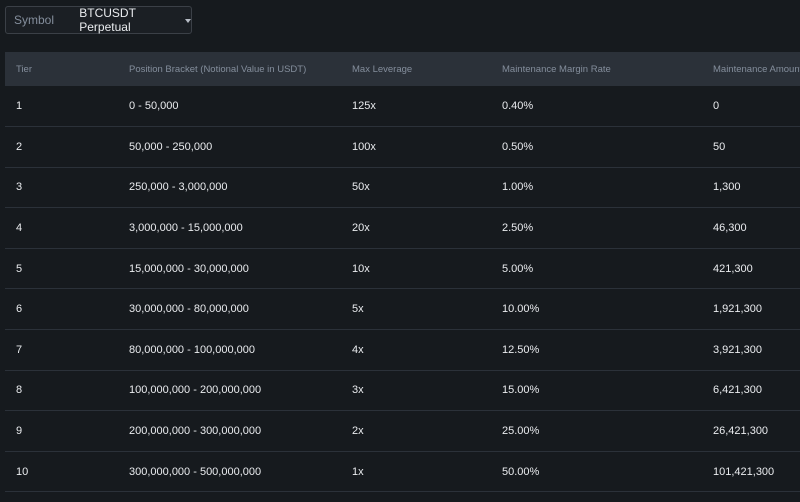 The image size is (800, 502). Describe the element at coordinates (19, 106) in the screenshot. I see `cell-tier: 1` at that location.